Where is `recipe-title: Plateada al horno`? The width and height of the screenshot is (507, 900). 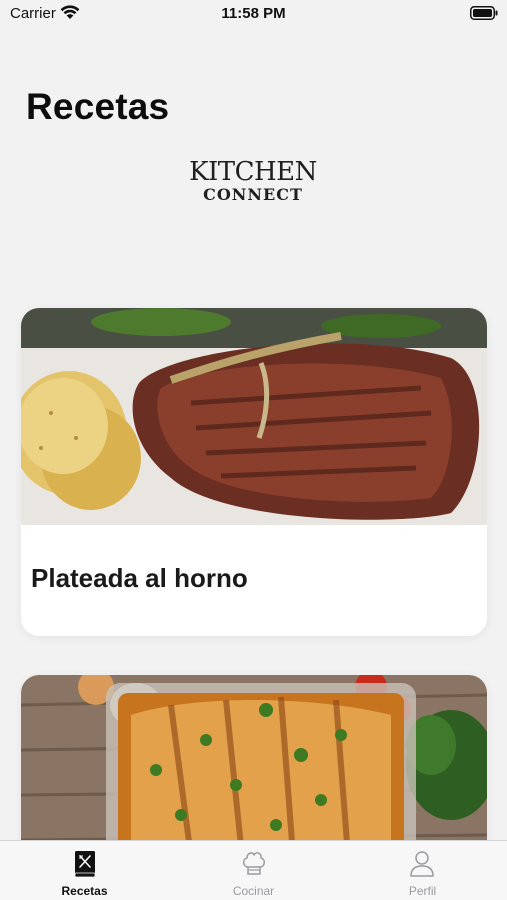
recipe-title: Plateada al horno is located at coordinates (139, 578).